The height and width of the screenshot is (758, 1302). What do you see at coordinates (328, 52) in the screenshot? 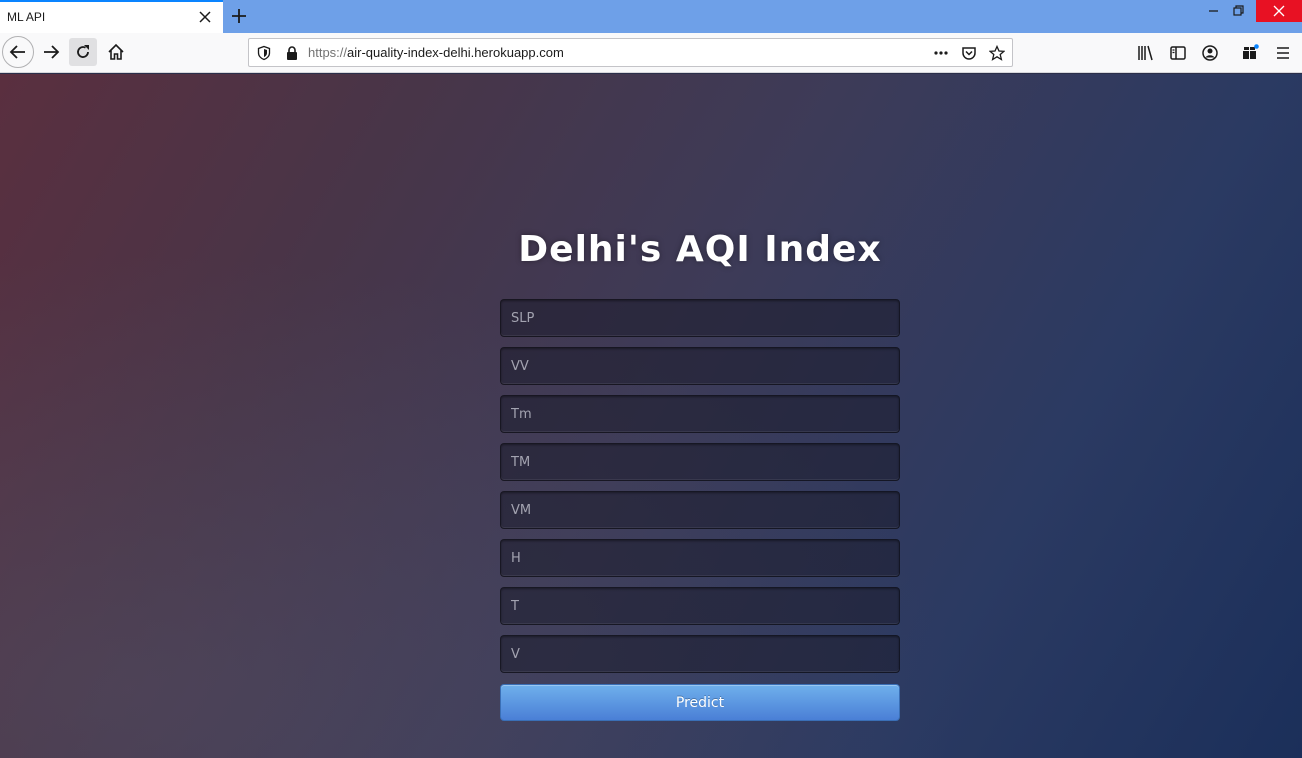
I see `url-protocol: https://` at bounding box center [328, 52].